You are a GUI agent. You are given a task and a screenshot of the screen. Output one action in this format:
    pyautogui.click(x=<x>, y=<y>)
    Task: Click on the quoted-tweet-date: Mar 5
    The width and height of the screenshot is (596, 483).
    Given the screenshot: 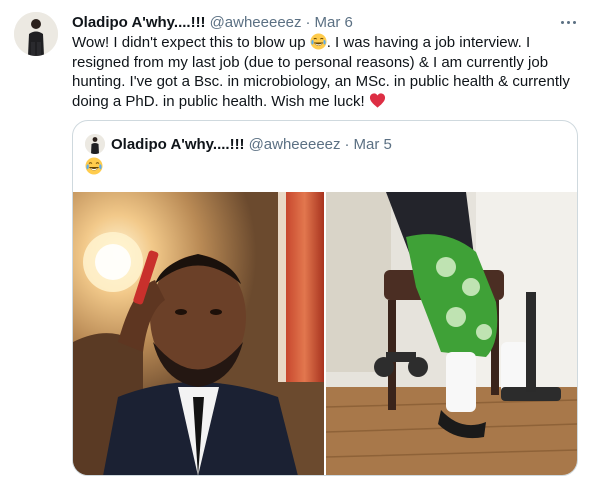 What is the action you would take?
    pyautogui.click(x=372, y=144)
    